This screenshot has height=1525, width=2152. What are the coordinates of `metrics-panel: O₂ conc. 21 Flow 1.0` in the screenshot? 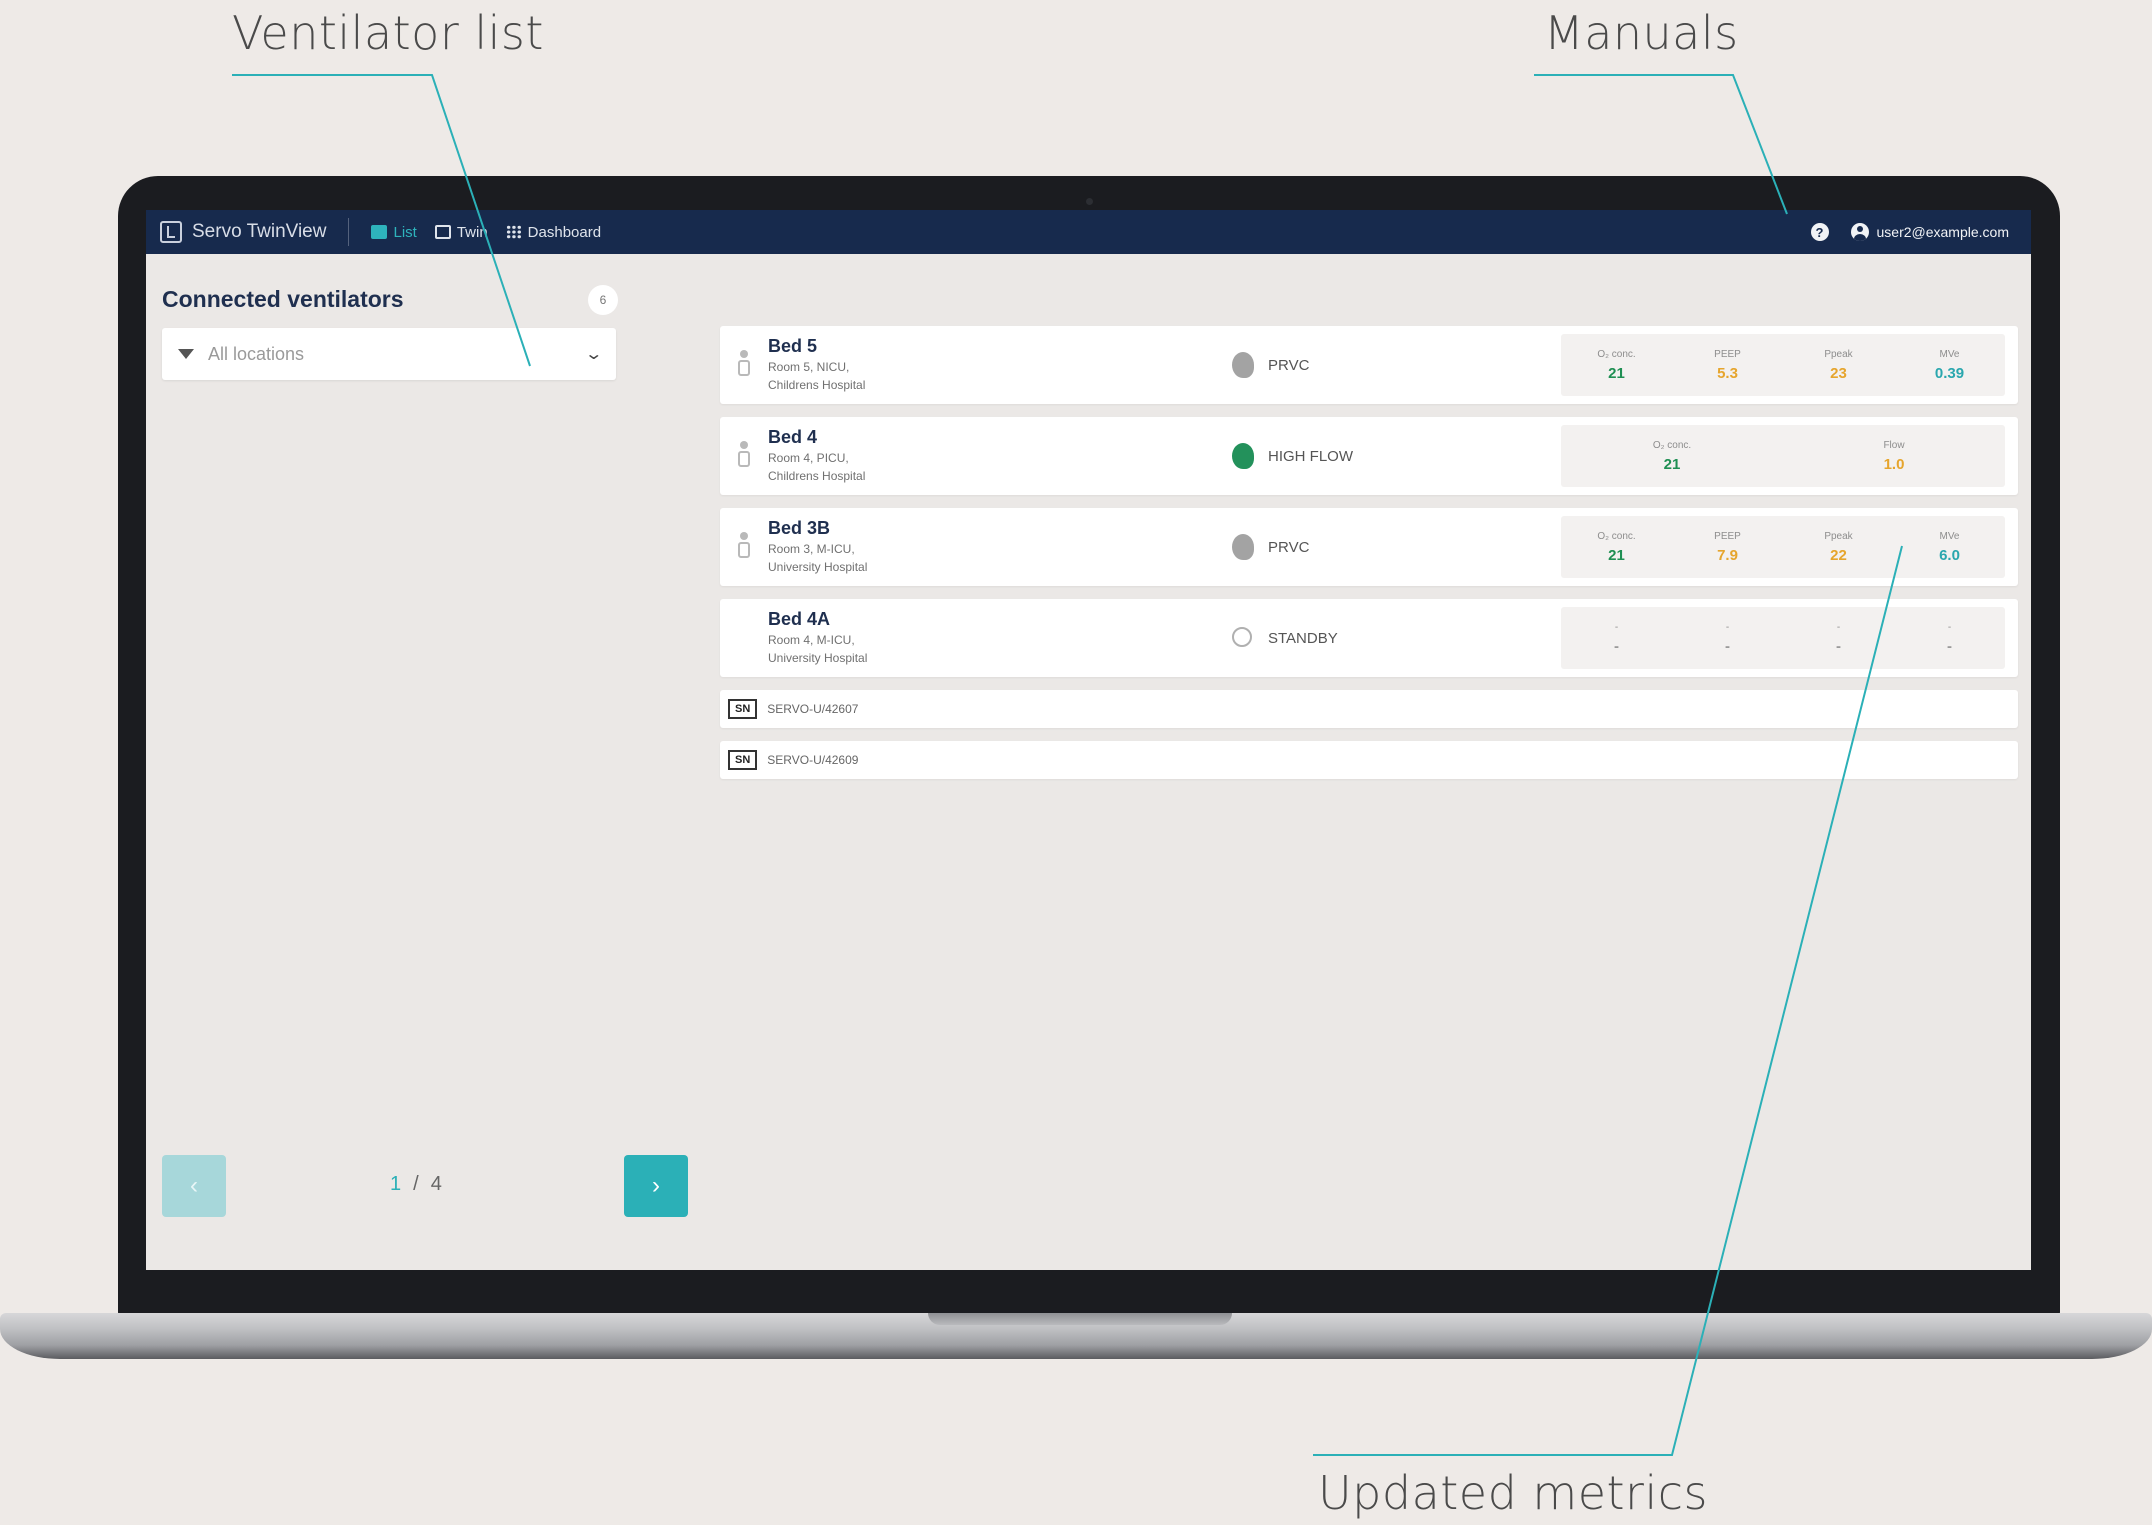 It's located at (1783, 456).